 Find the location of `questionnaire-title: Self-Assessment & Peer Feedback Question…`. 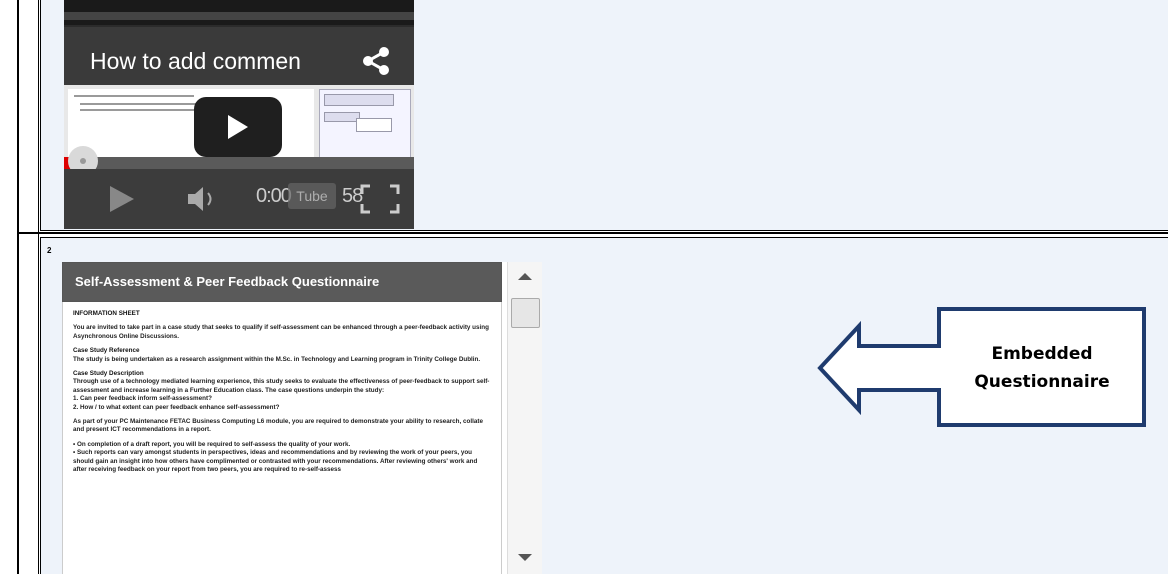

questionnaire-title: Self-Assessment & Peer Feedback Question… is located at coordinates (227, 281).